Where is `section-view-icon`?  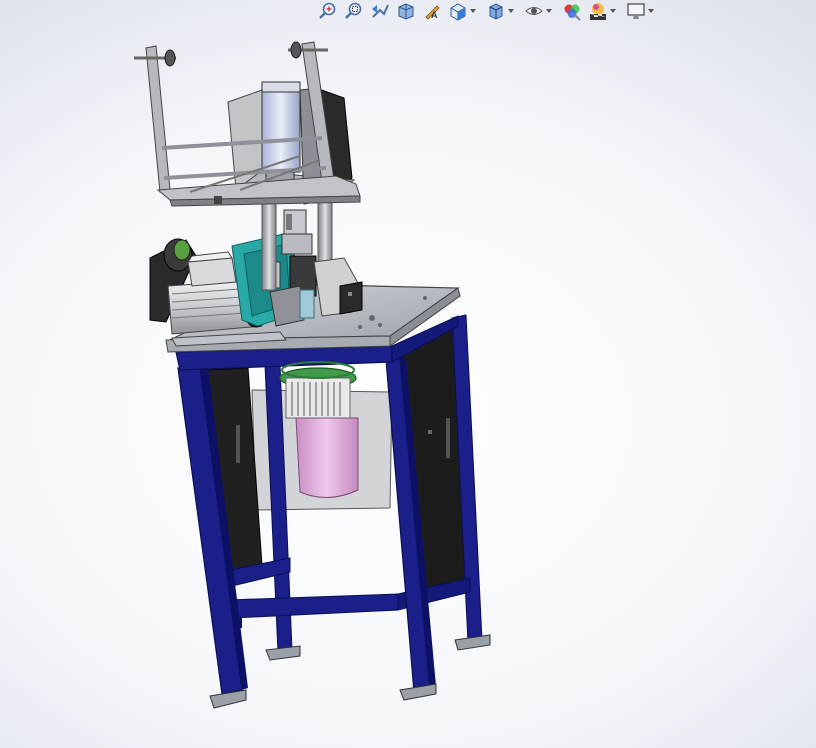 section-view-icon is located at coordinates (406, 11).